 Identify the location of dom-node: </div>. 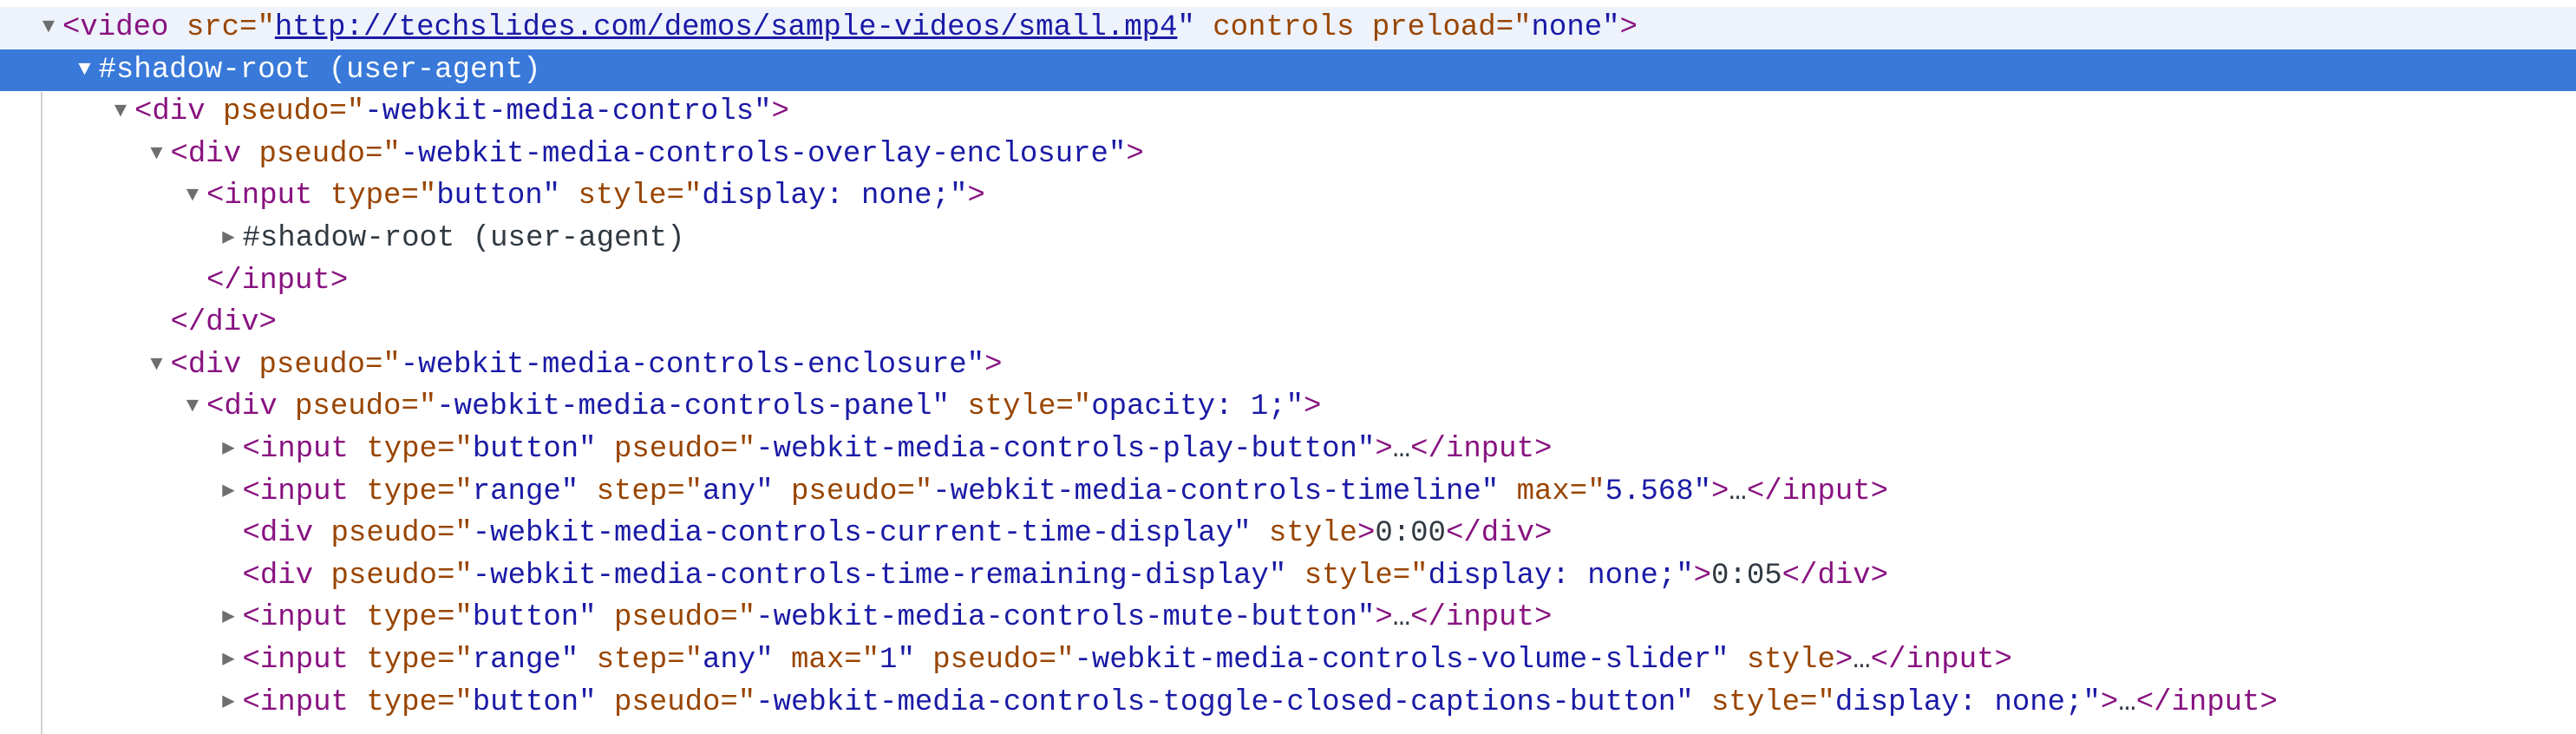
(1288, 323).